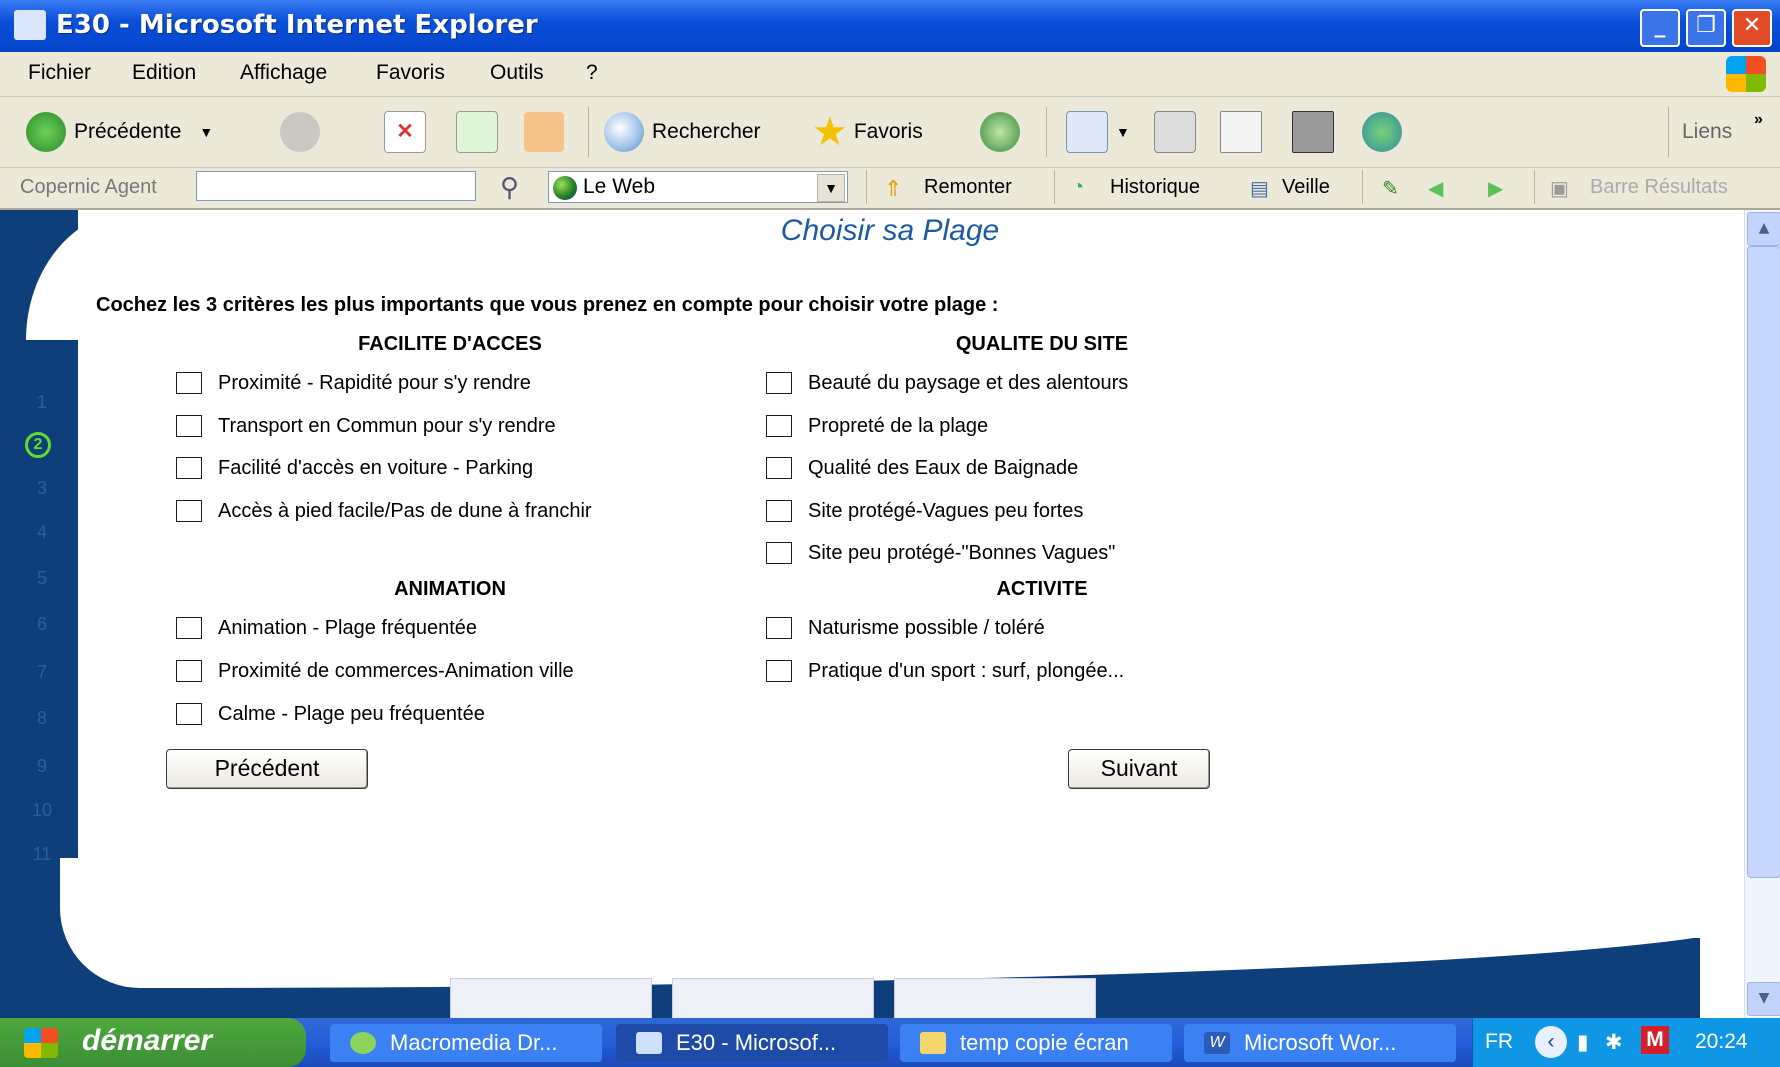  I want to click on start-button: démarrer, so click(153, 1042).